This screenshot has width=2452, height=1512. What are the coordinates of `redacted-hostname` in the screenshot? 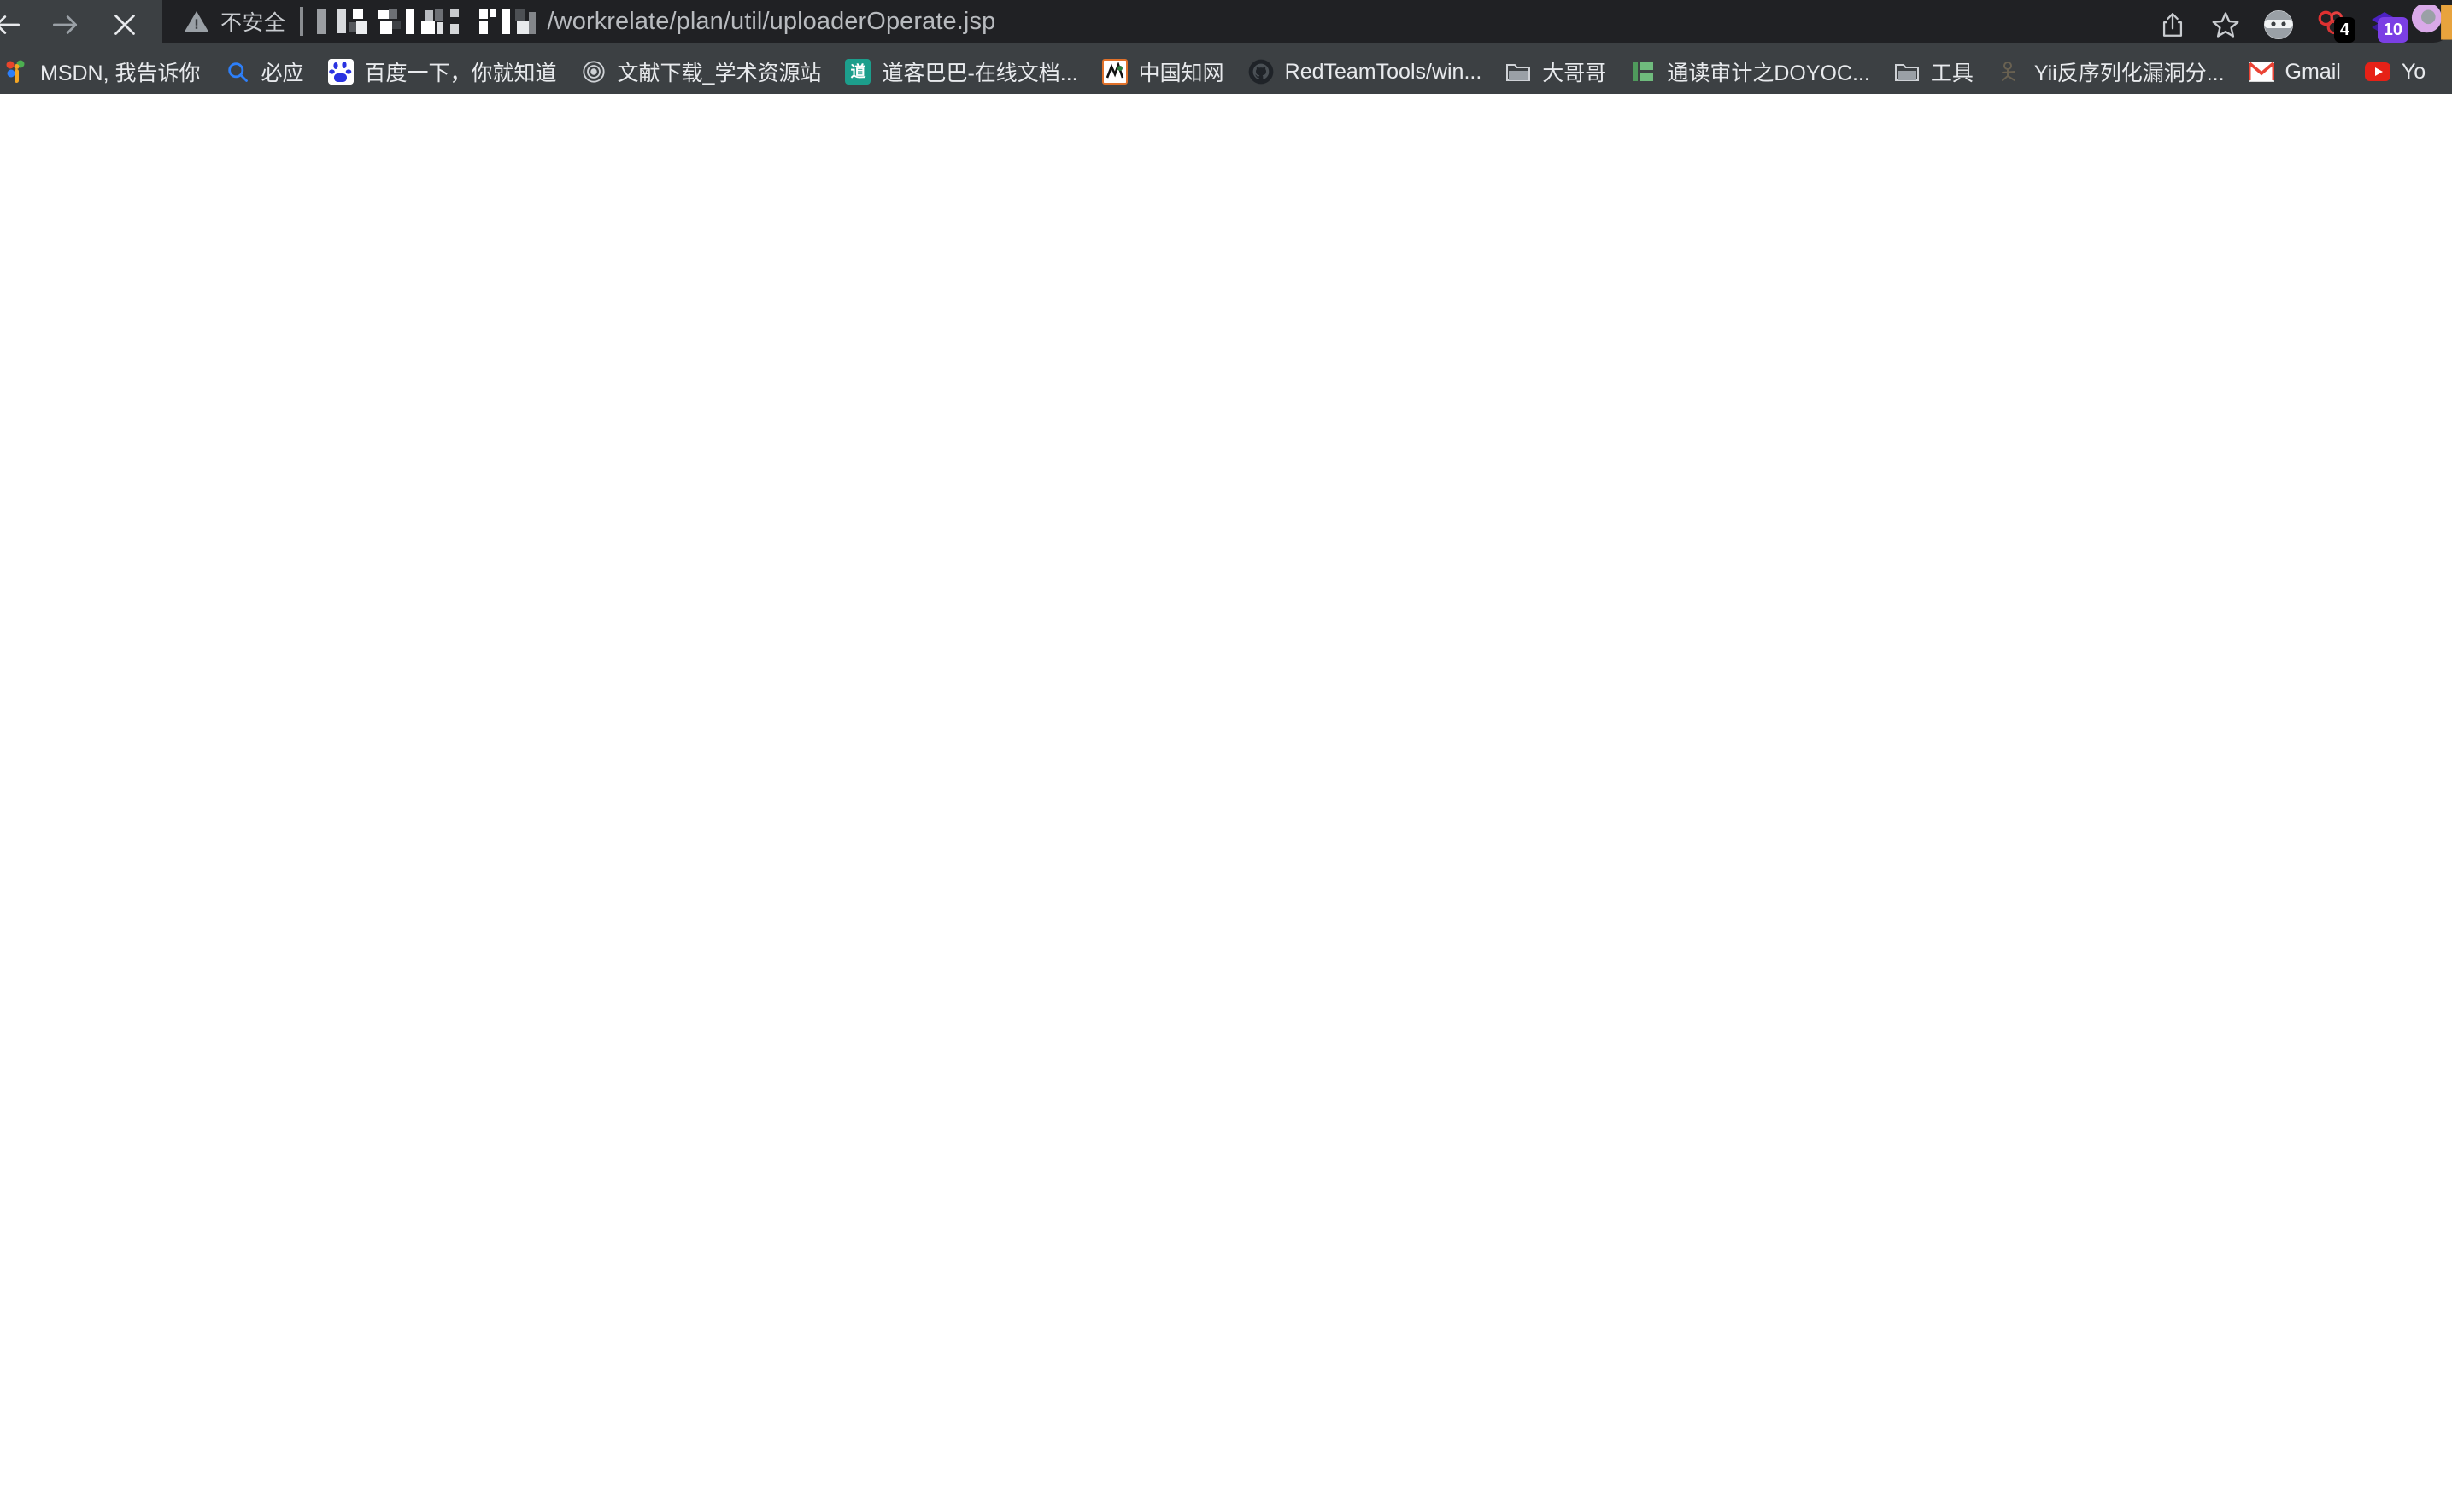 It's located at (431, 21).